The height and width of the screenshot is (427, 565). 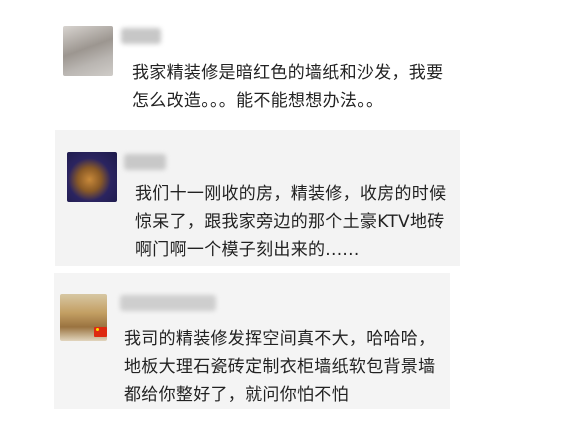 What do you see at coordinates (280, 339) in the screenshot?
I see `comment-line: 我司的精装修发挥空间真不大，哈哈哈，` at bounding box center [280, 339].